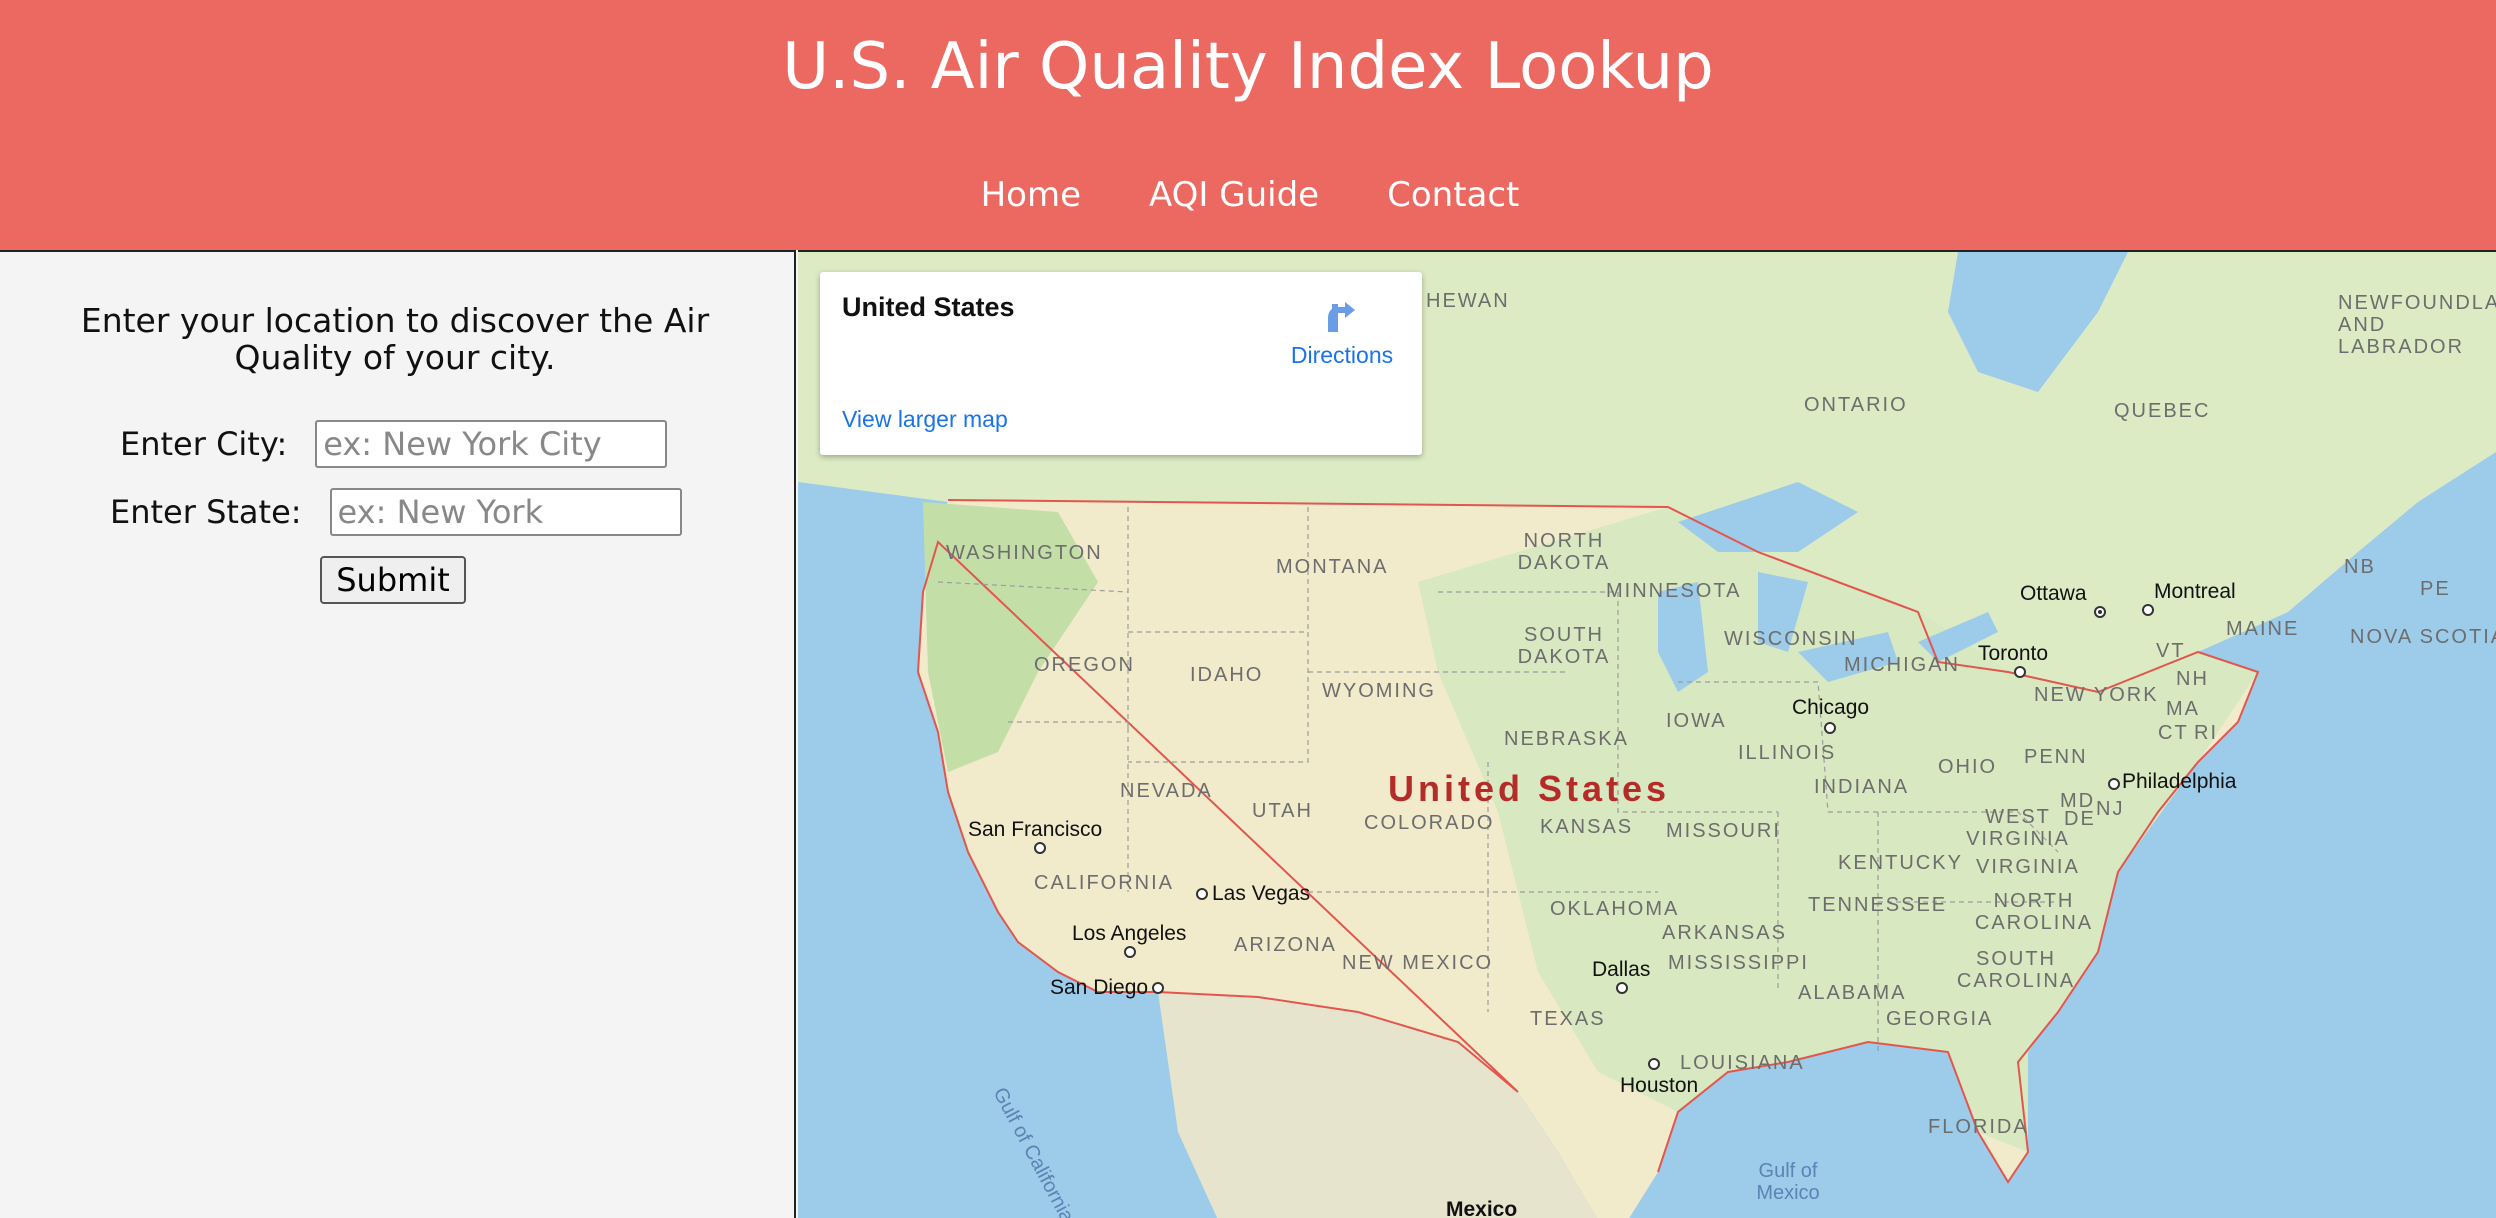 The image size is (2496, 1218). I want to click on region-label: KENTUCKY, so click(1900, 863).